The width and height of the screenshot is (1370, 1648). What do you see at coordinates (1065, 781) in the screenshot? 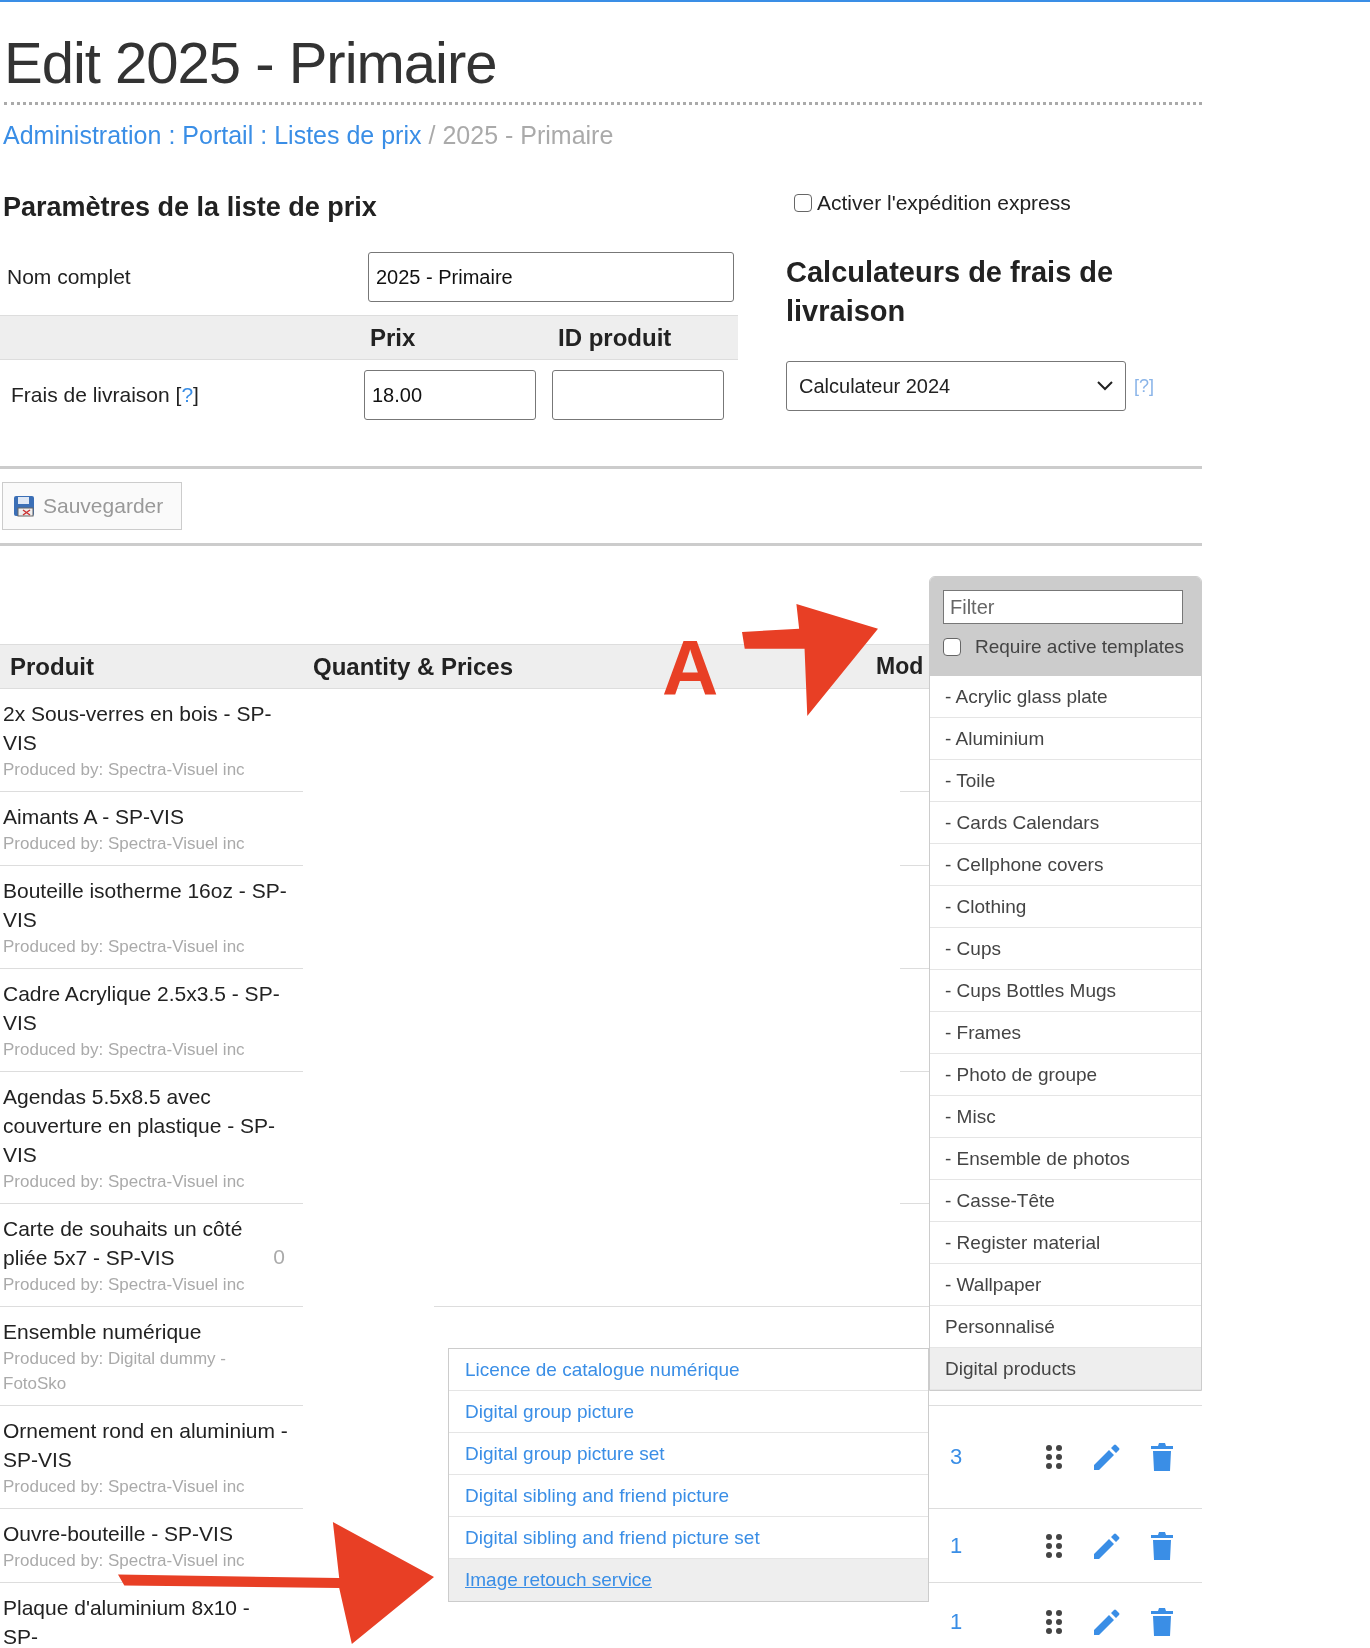
I see `menu-item: - Toile` at bounding box center [1065, 781].